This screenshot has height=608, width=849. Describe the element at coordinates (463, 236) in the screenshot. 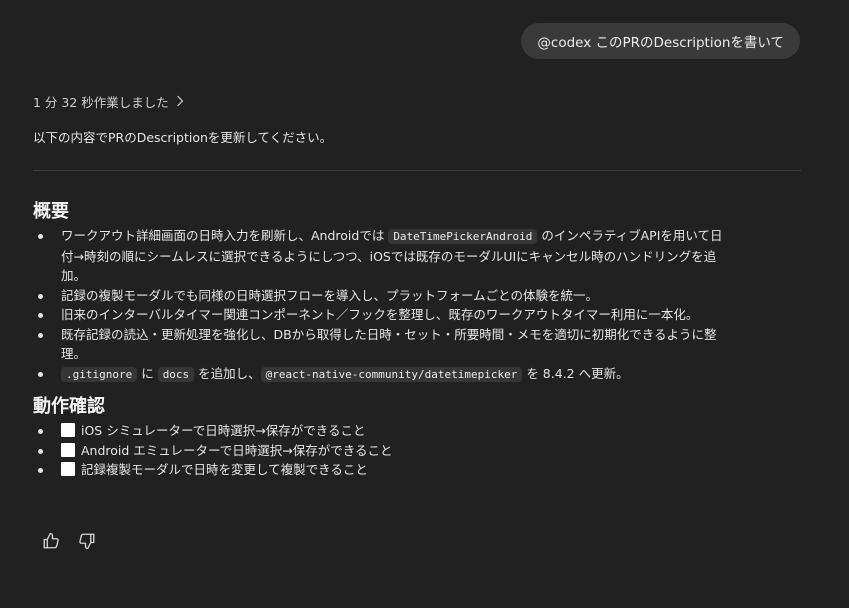

I see `inline-code: DateTimePickerAndroid` at that location.